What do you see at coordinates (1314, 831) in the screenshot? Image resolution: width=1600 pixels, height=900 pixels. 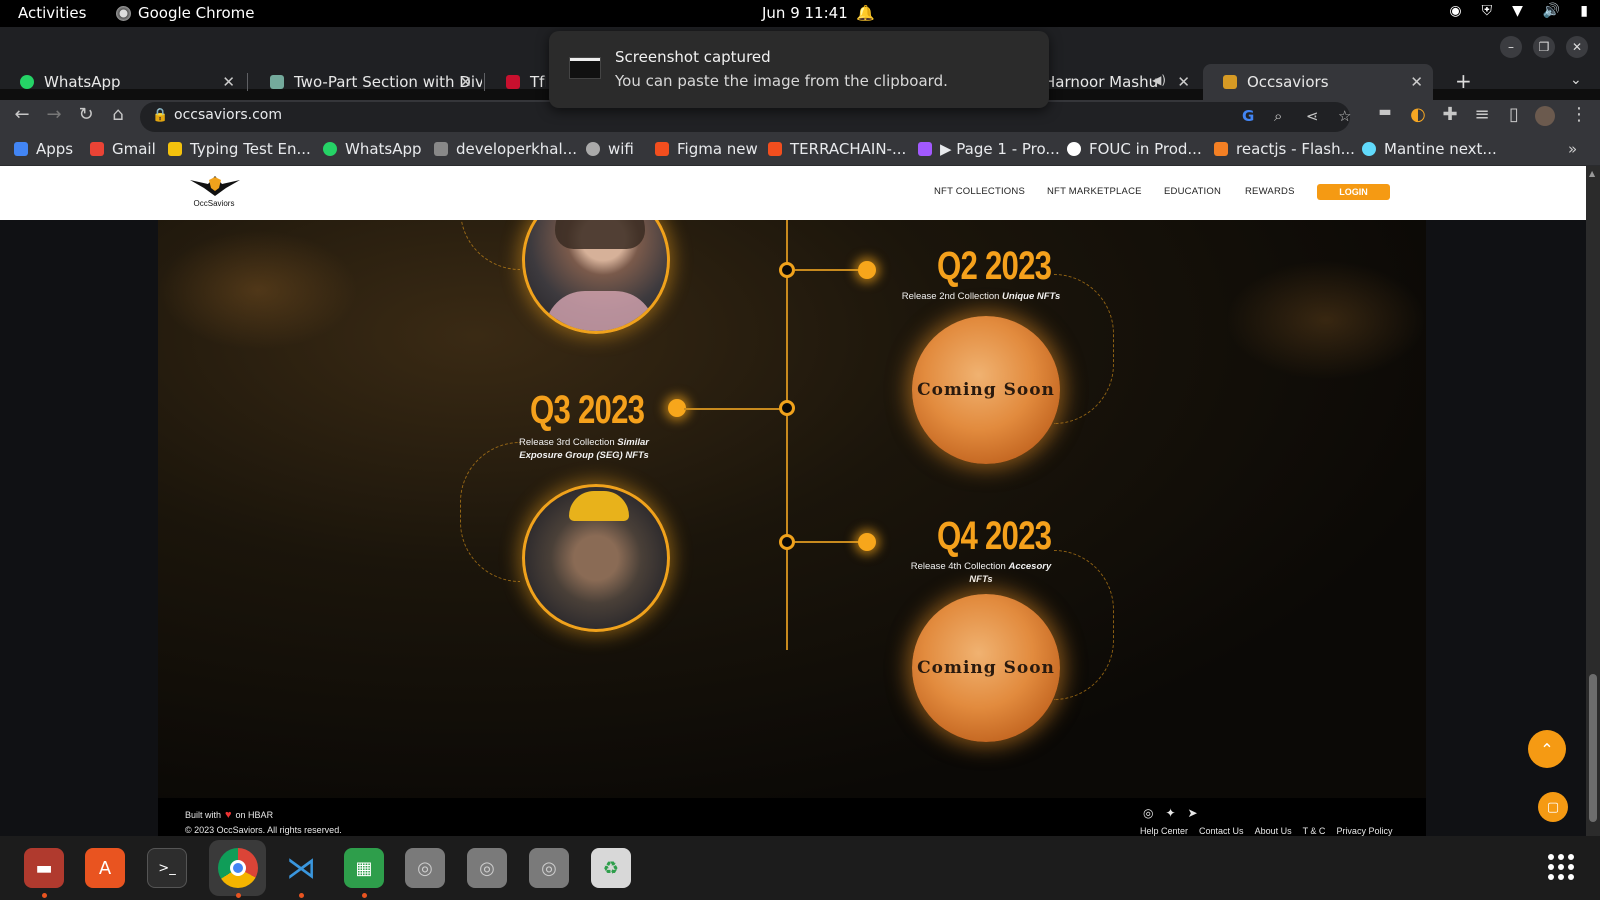 I see `footer-link-terms: T & C` at bounding box center [1314, 831].